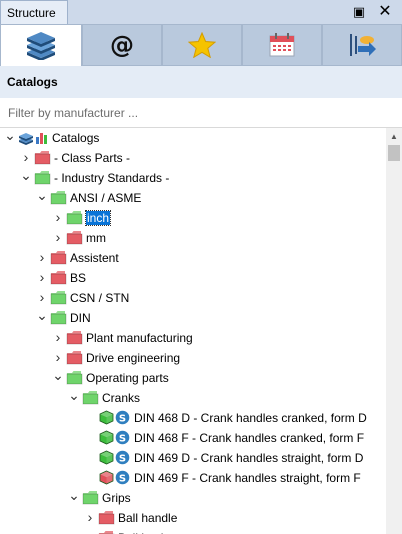 Image resolution: width=402 pixels, height=534 pixels. I want to click on maximize-icon: ▣, so click(359, 12).